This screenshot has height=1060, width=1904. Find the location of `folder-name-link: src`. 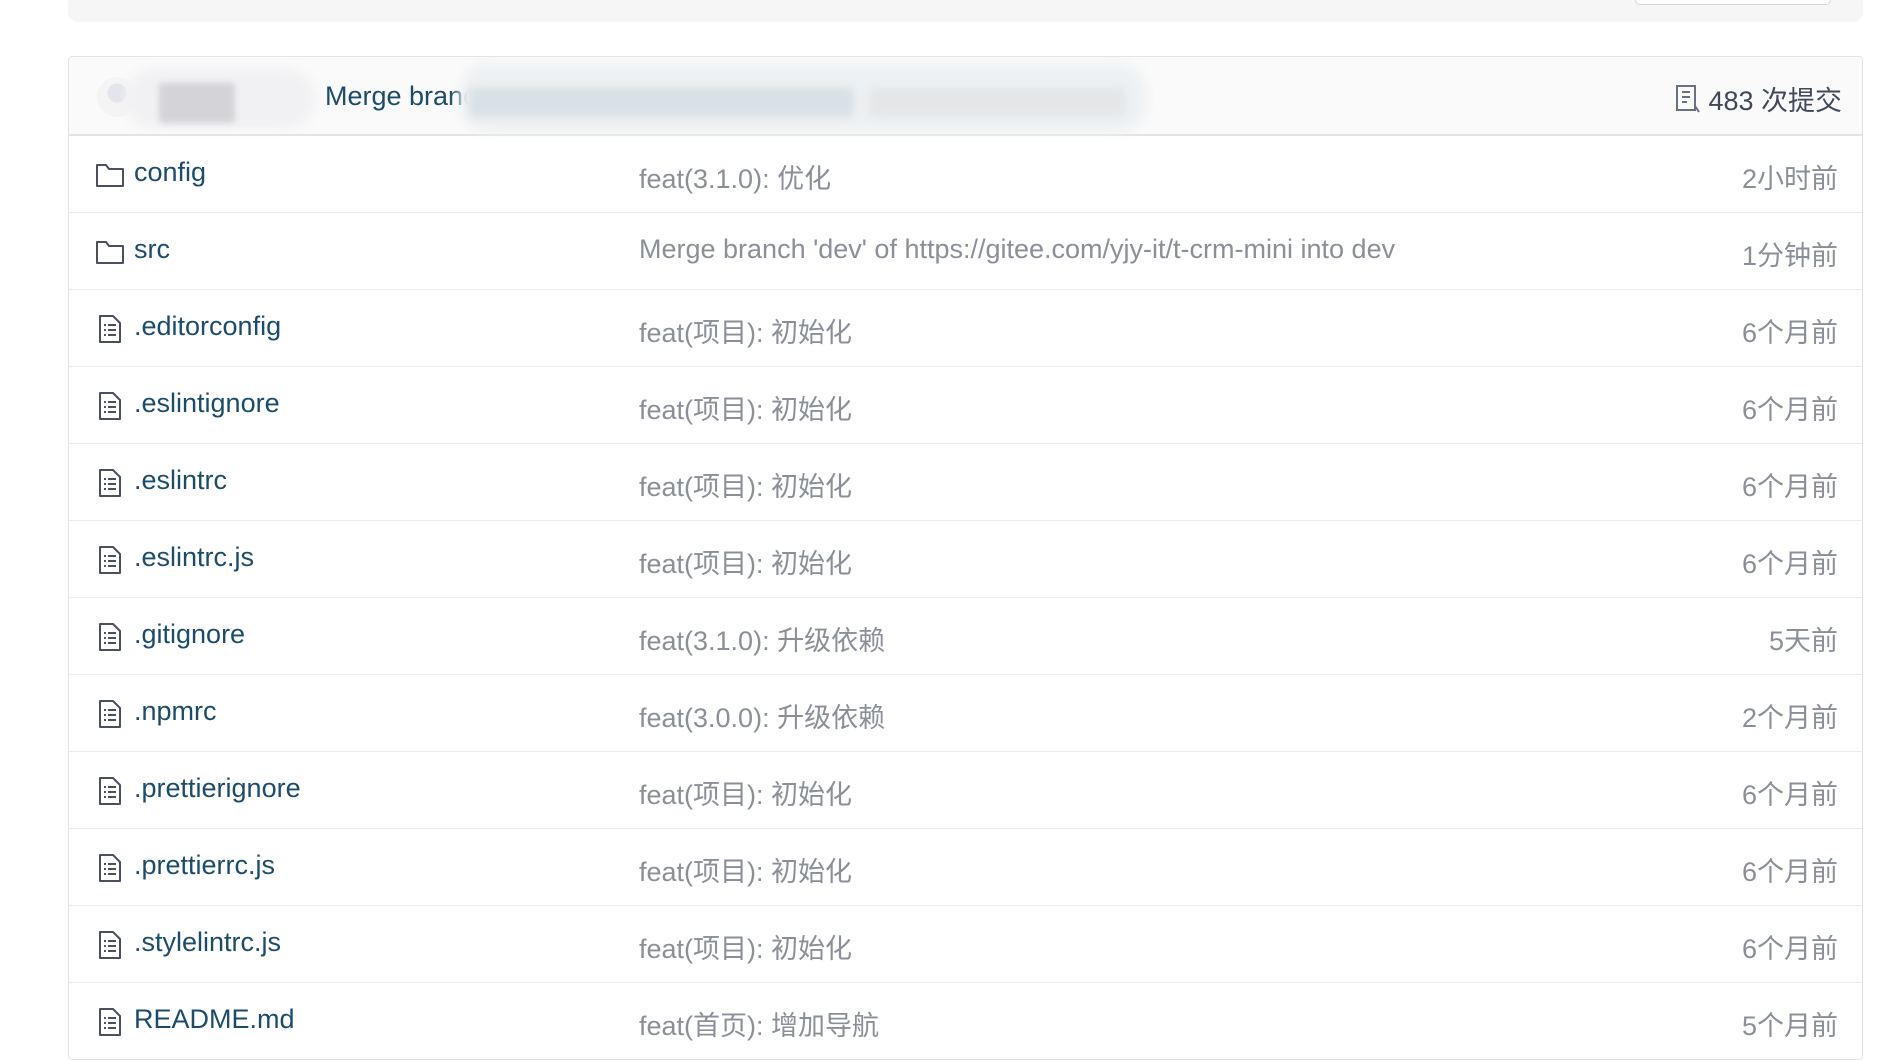

folder-name-link: src is located at coordinates (152, 249).